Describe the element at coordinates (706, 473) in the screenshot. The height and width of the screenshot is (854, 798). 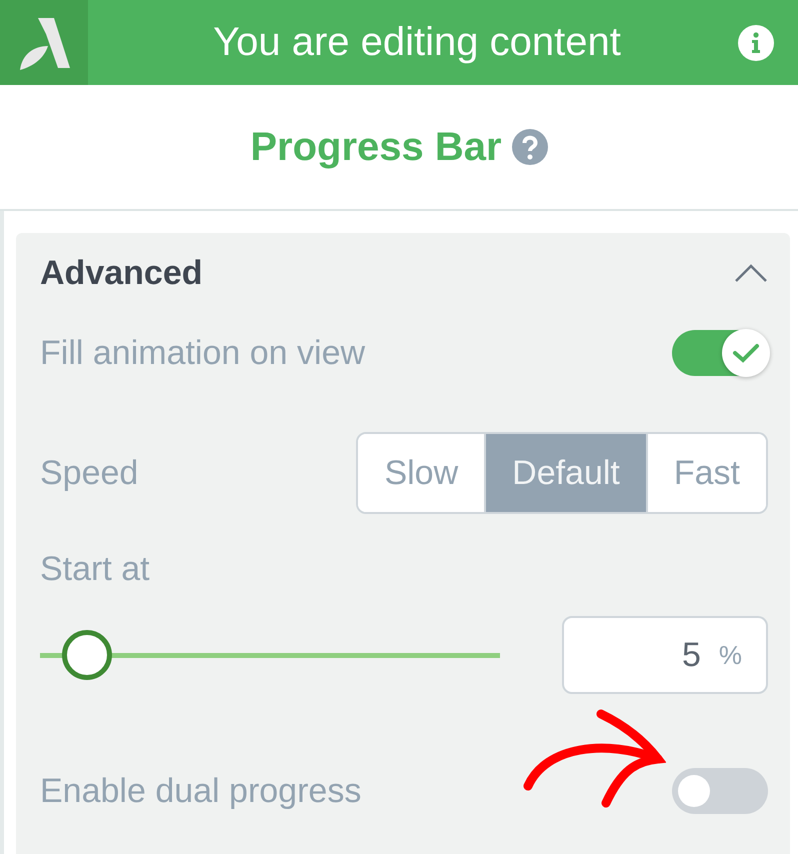
I see `speed-option: Fast` at that location.